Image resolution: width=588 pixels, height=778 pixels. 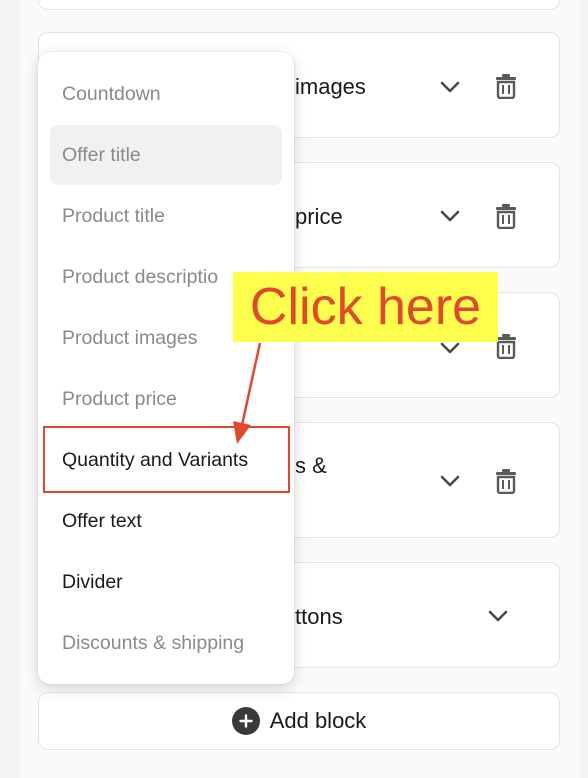 What do you see at coordinates (330, 86) in the screenshot?
I see `block-title: images` at bounding box center [330, 86].